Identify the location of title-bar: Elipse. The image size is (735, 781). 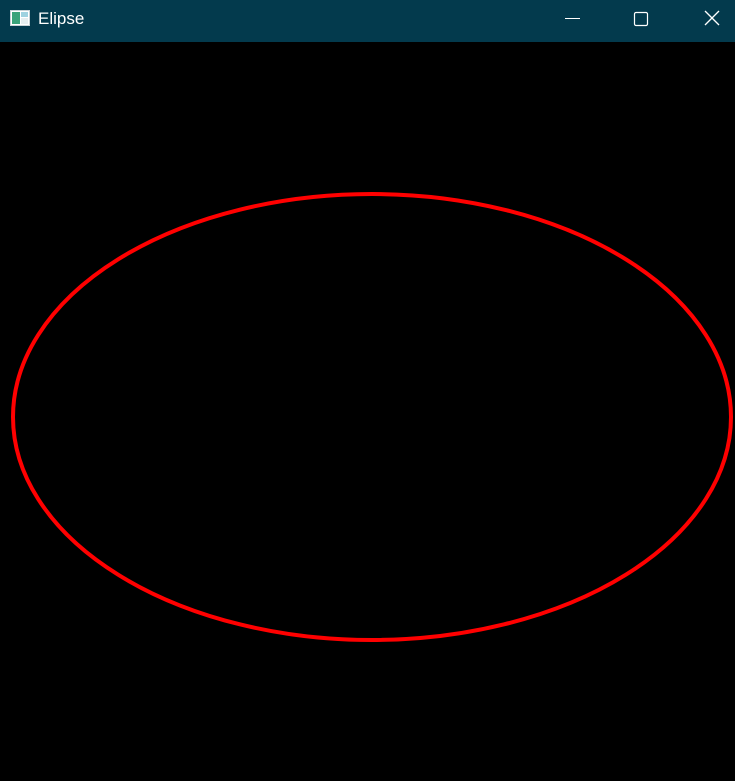
(367, 21).